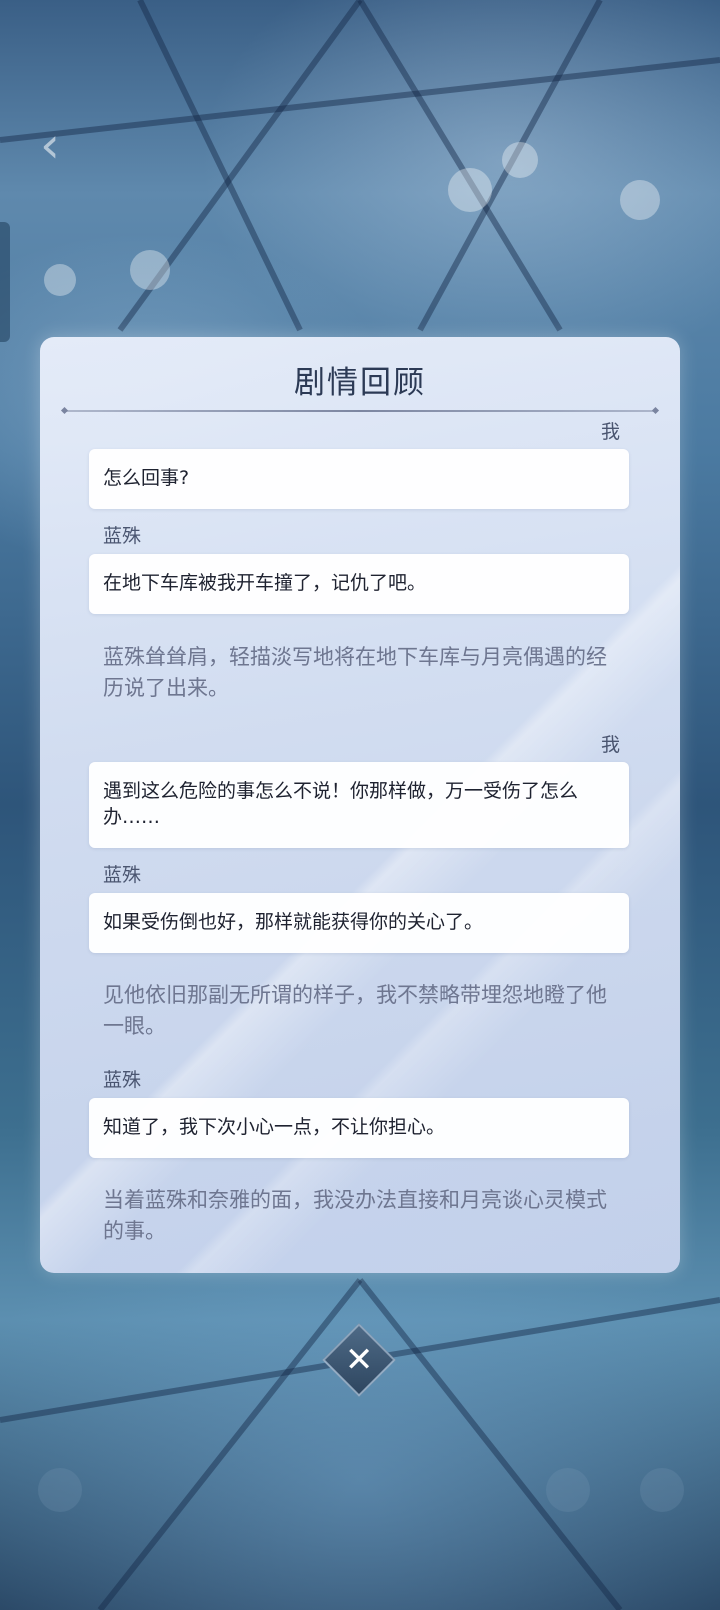  What do you see at coordinates (355, 1215) in the screenshot?
I see `narration-text: 当着蓝殊和奈雅的面，我没办法直接和月亮谈心灵模式的事。` at bounding box center [355, 1215].